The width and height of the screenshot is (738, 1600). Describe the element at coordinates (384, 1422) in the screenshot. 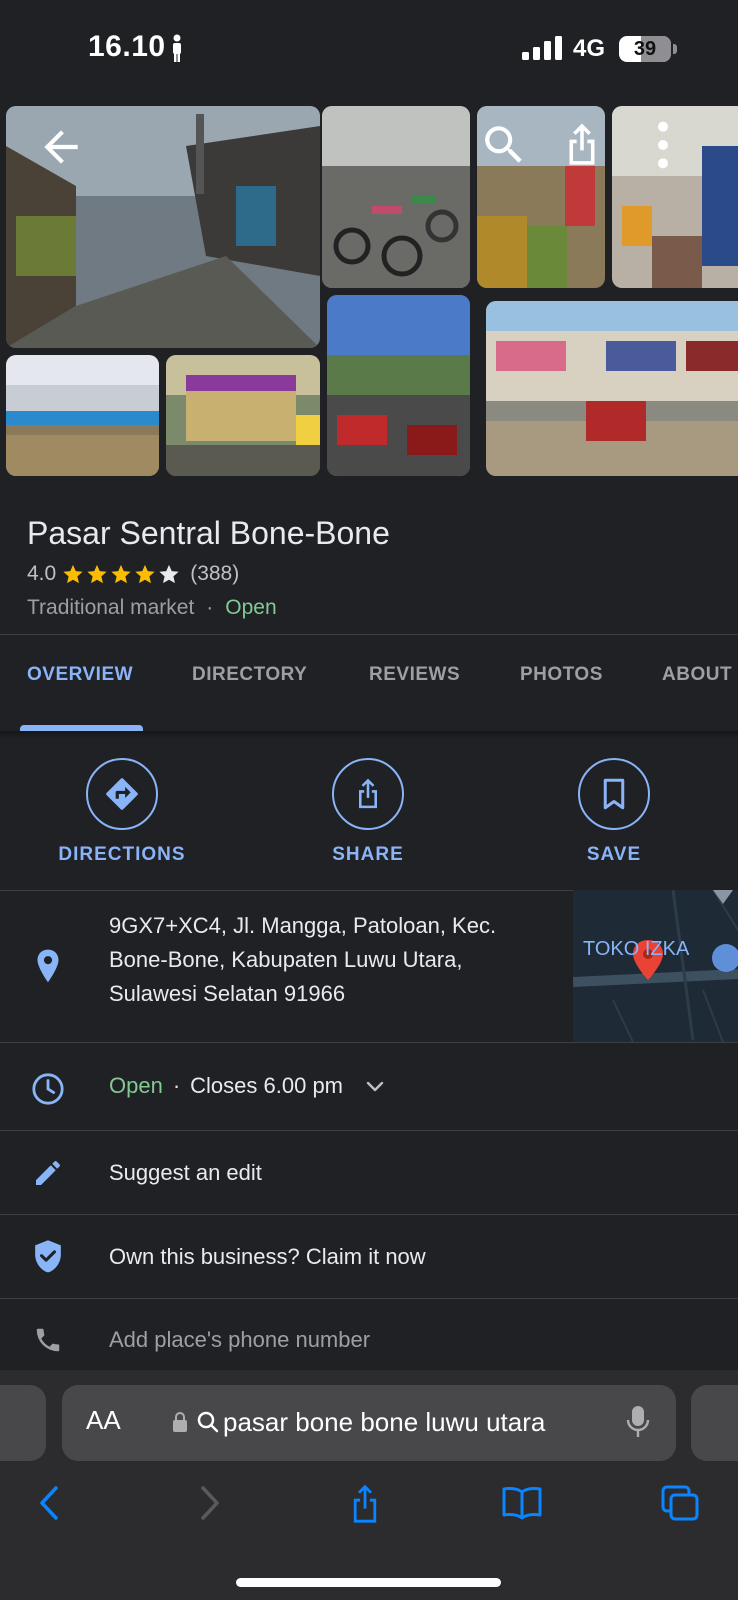

I see `url-text: pasar bone bone luwu utara` at that location.